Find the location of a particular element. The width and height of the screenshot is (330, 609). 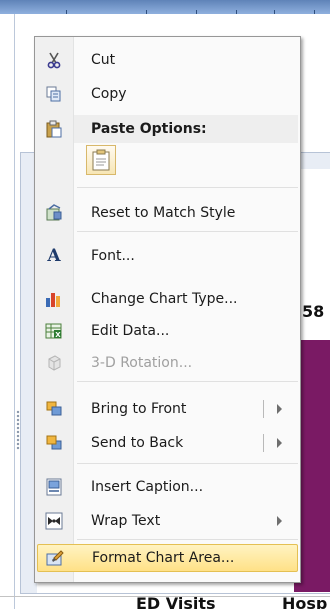

chart-resize-handle is located at coordinates (18, 430).